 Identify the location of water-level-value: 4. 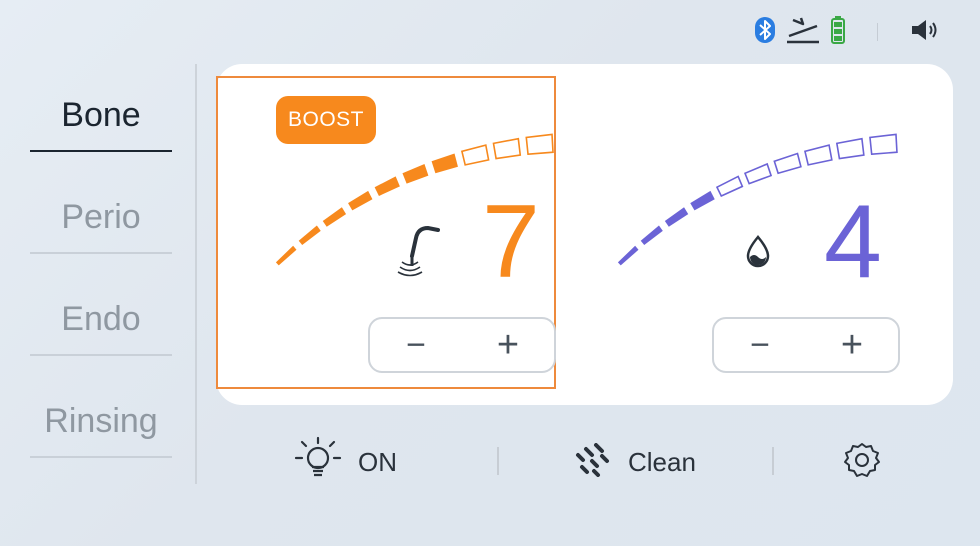
(853, 242).